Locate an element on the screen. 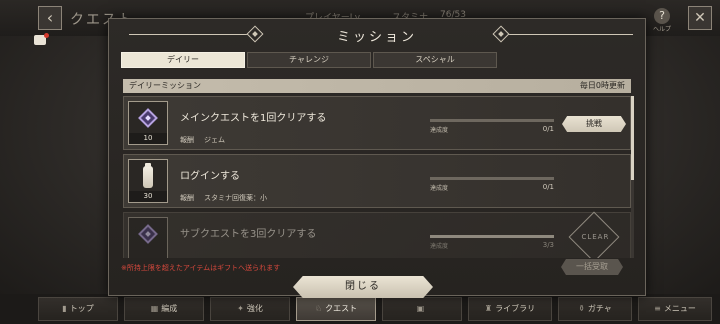  nav-gacha: ⚱ ガチャ is located at coordinates (595, 309).